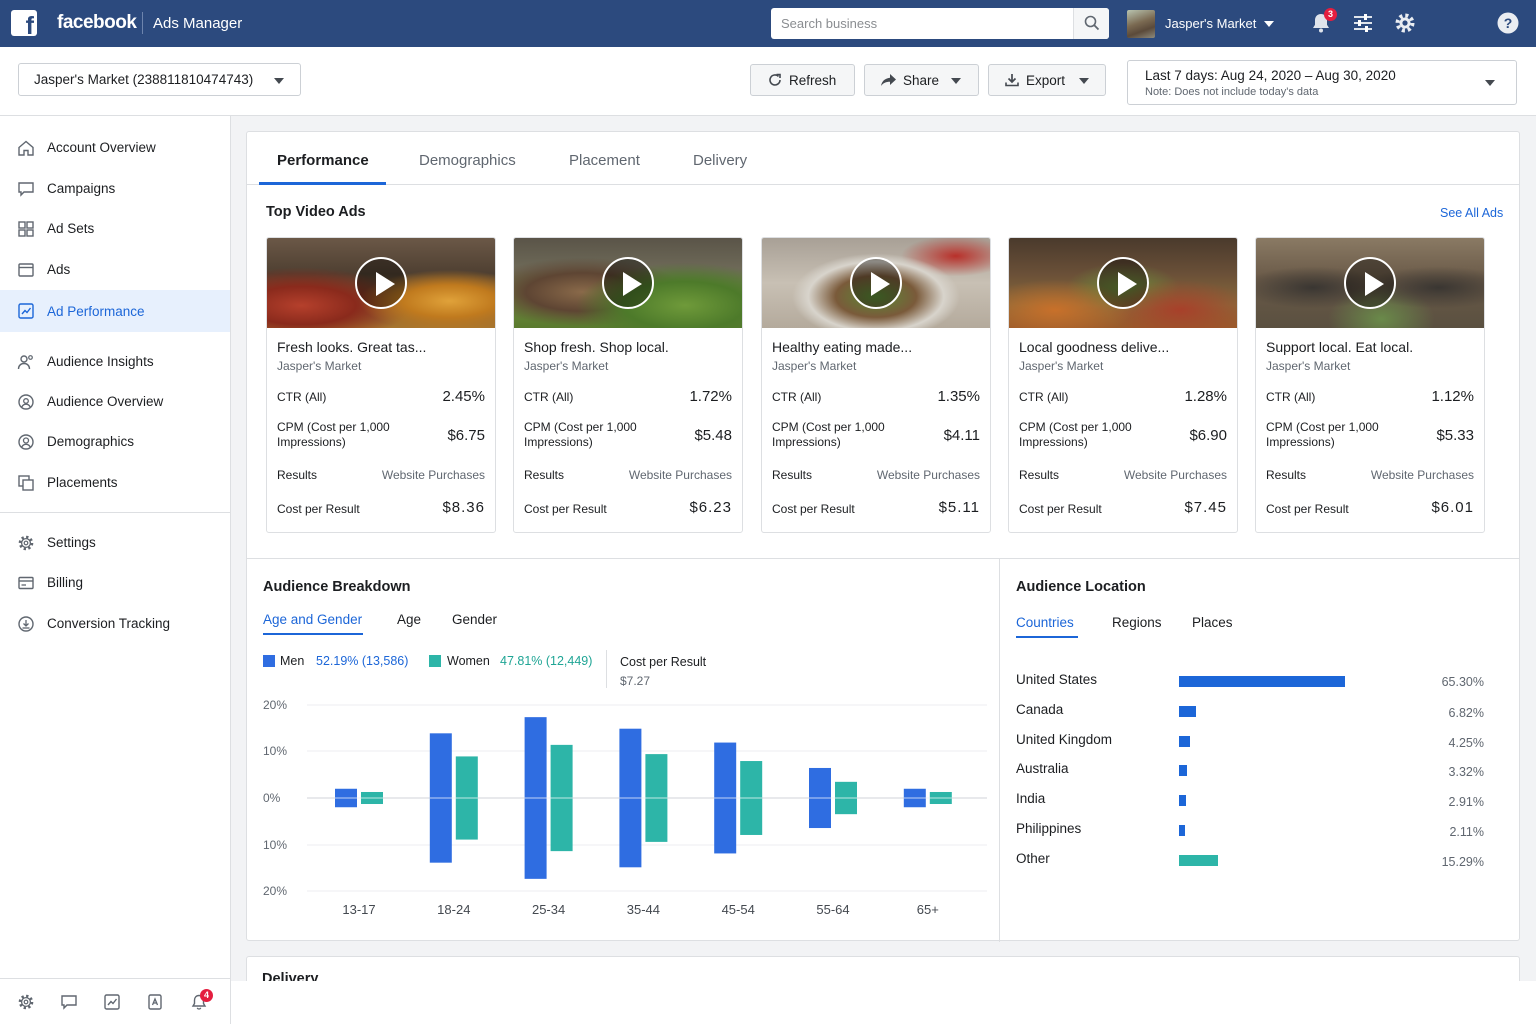 This screenshot has width=1536, height=1024. What do you see at coordinates (1141, 23) in the screenshot?
I see `account-avatar` at bounding box center [1141, 23].